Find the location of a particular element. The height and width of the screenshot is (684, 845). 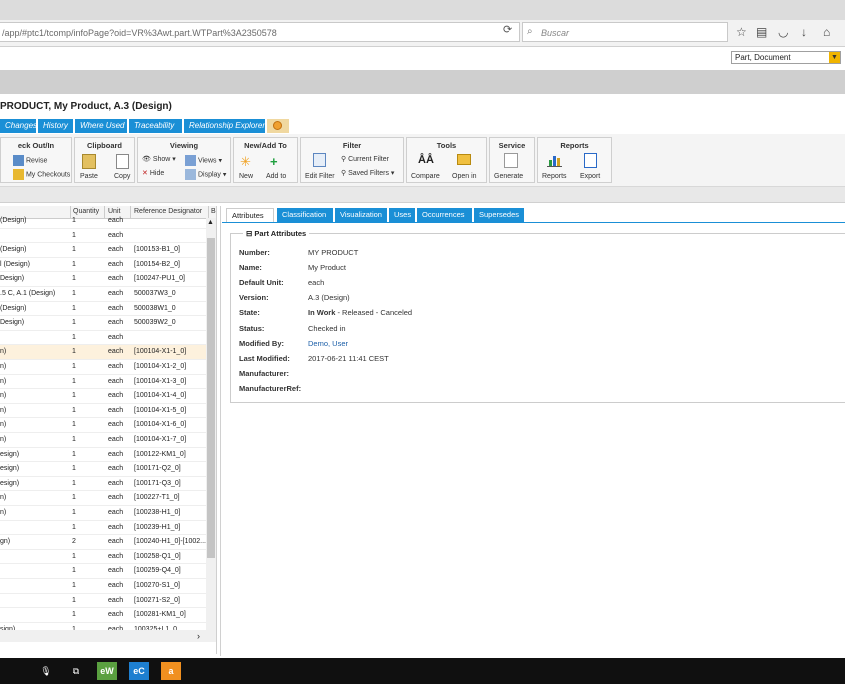

horizontal-scrollbar: › is located at coordinates (108, 636).